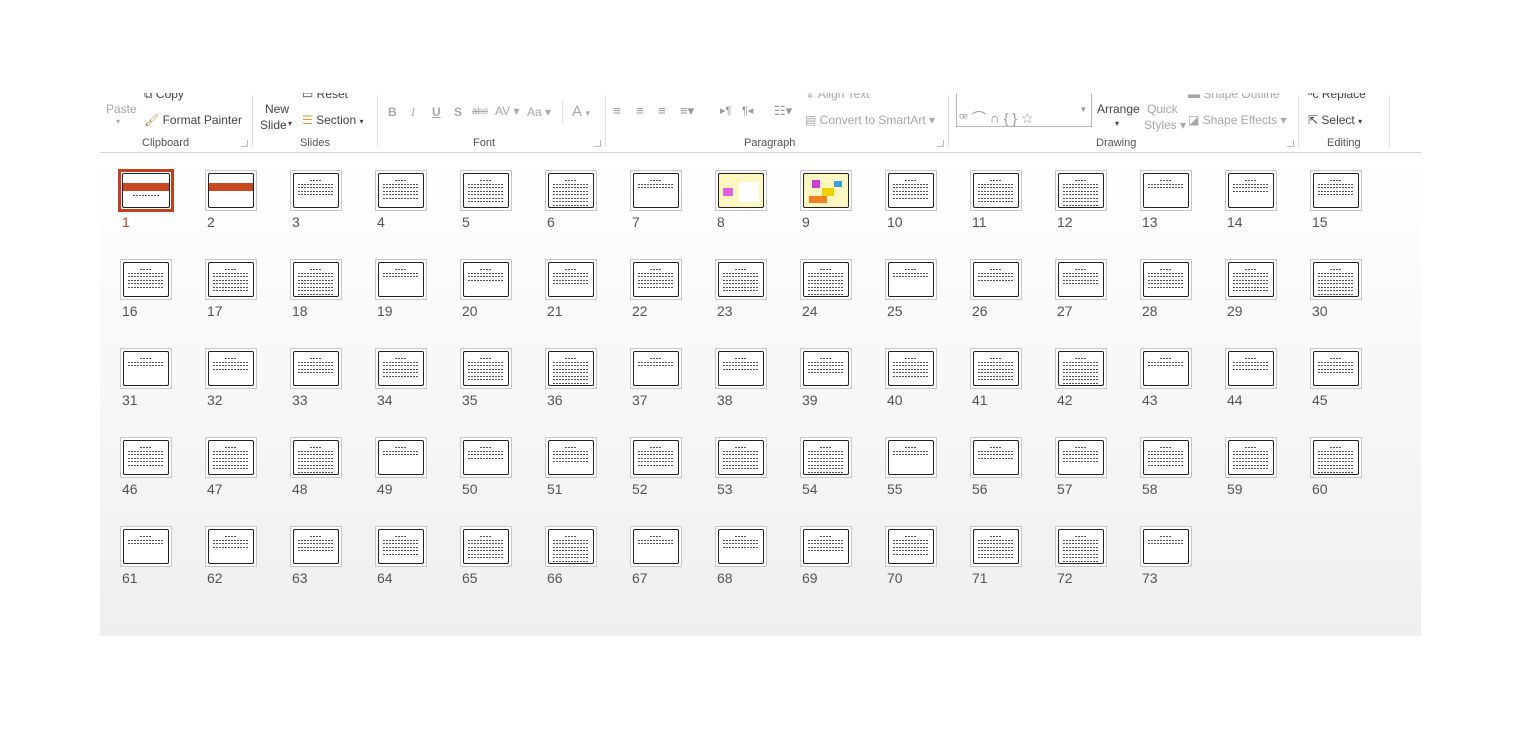  What do you see at coordinates (940, 143) in the screenshot?
I see `paragraph-launcher-icon` at bounding box center [940, 143].